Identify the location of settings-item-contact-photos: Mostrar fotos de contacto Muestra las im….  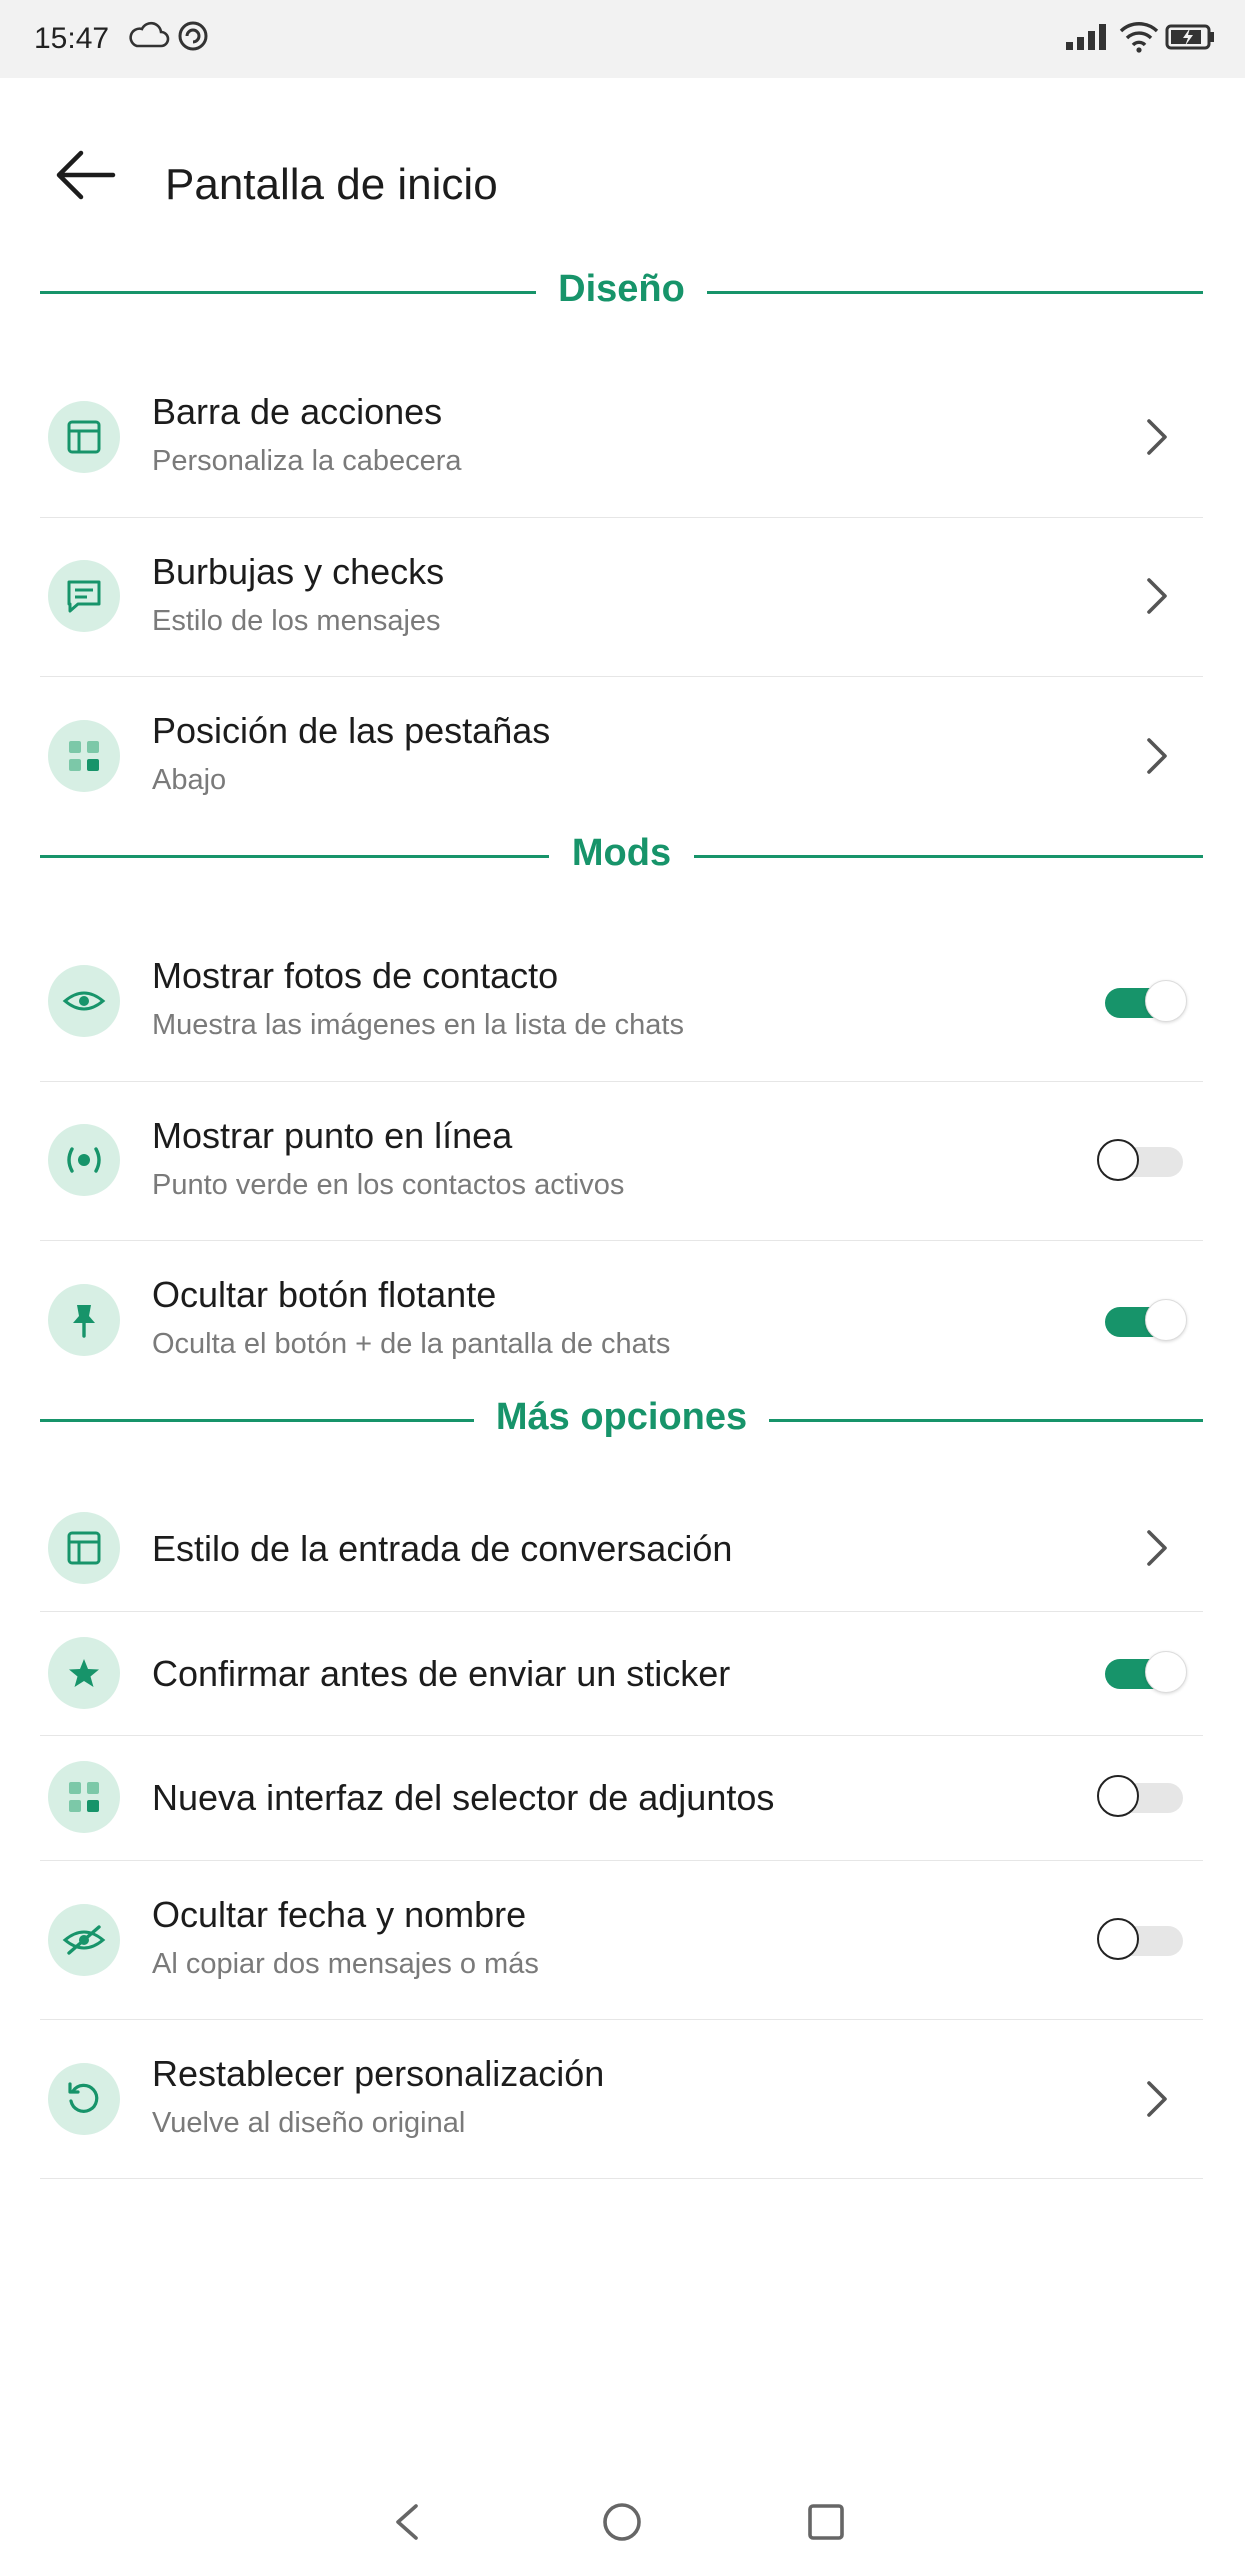
(621, 1001).